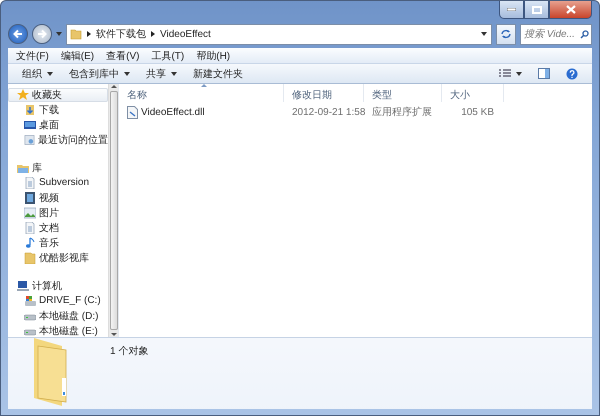 Image resolution: width=600 pixels, height=416 pixels. I want to click on maximize-button, so click(536, 10).